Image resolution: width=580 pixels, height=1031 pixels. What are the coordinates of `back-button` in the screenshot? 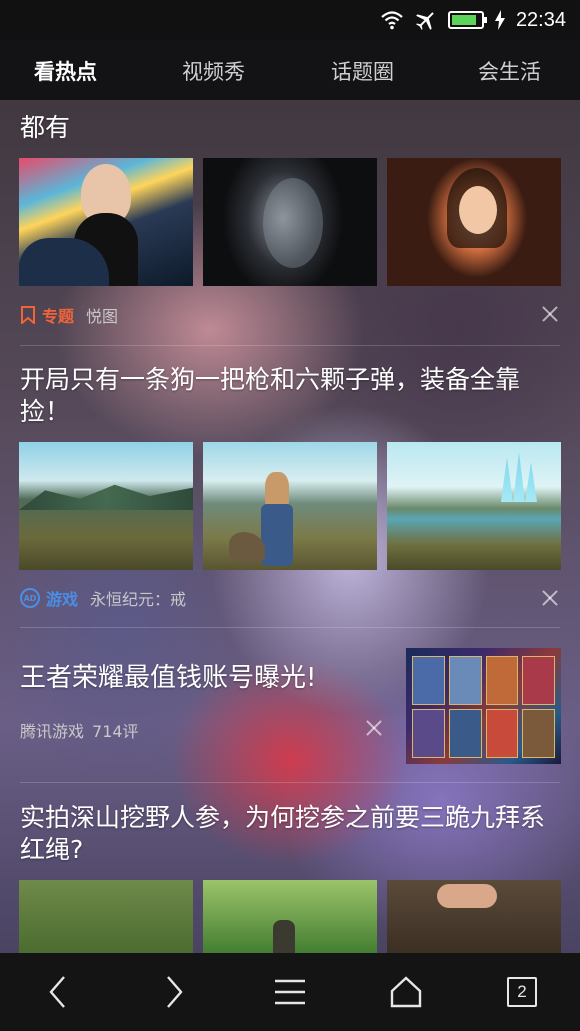 It's located at (58, 992).